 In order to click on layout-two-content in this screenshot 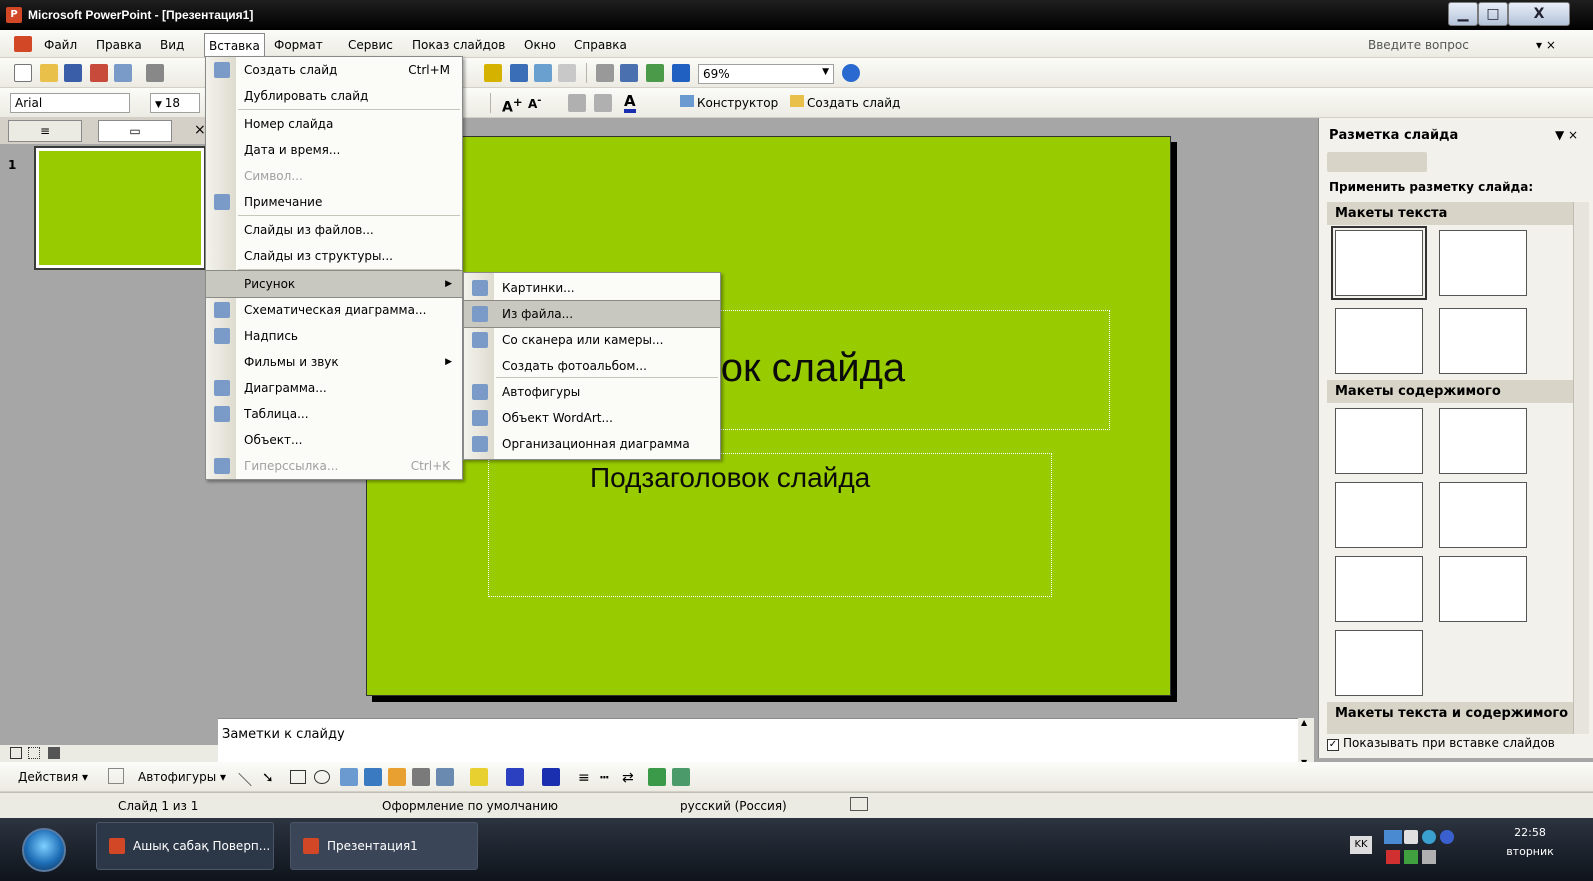, I will do `click(1483, 515)`.